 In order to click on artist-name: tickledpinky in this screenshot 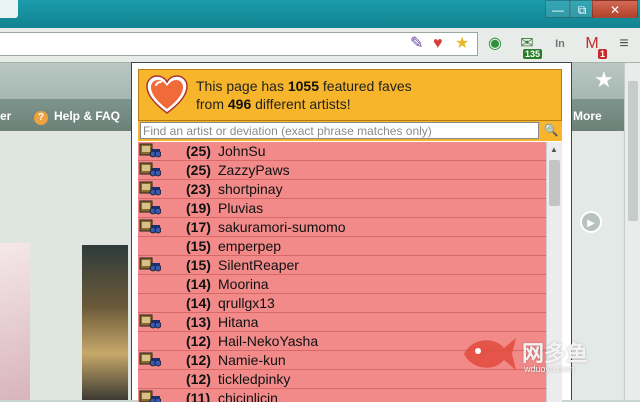, I will do `click(254, 379)`.